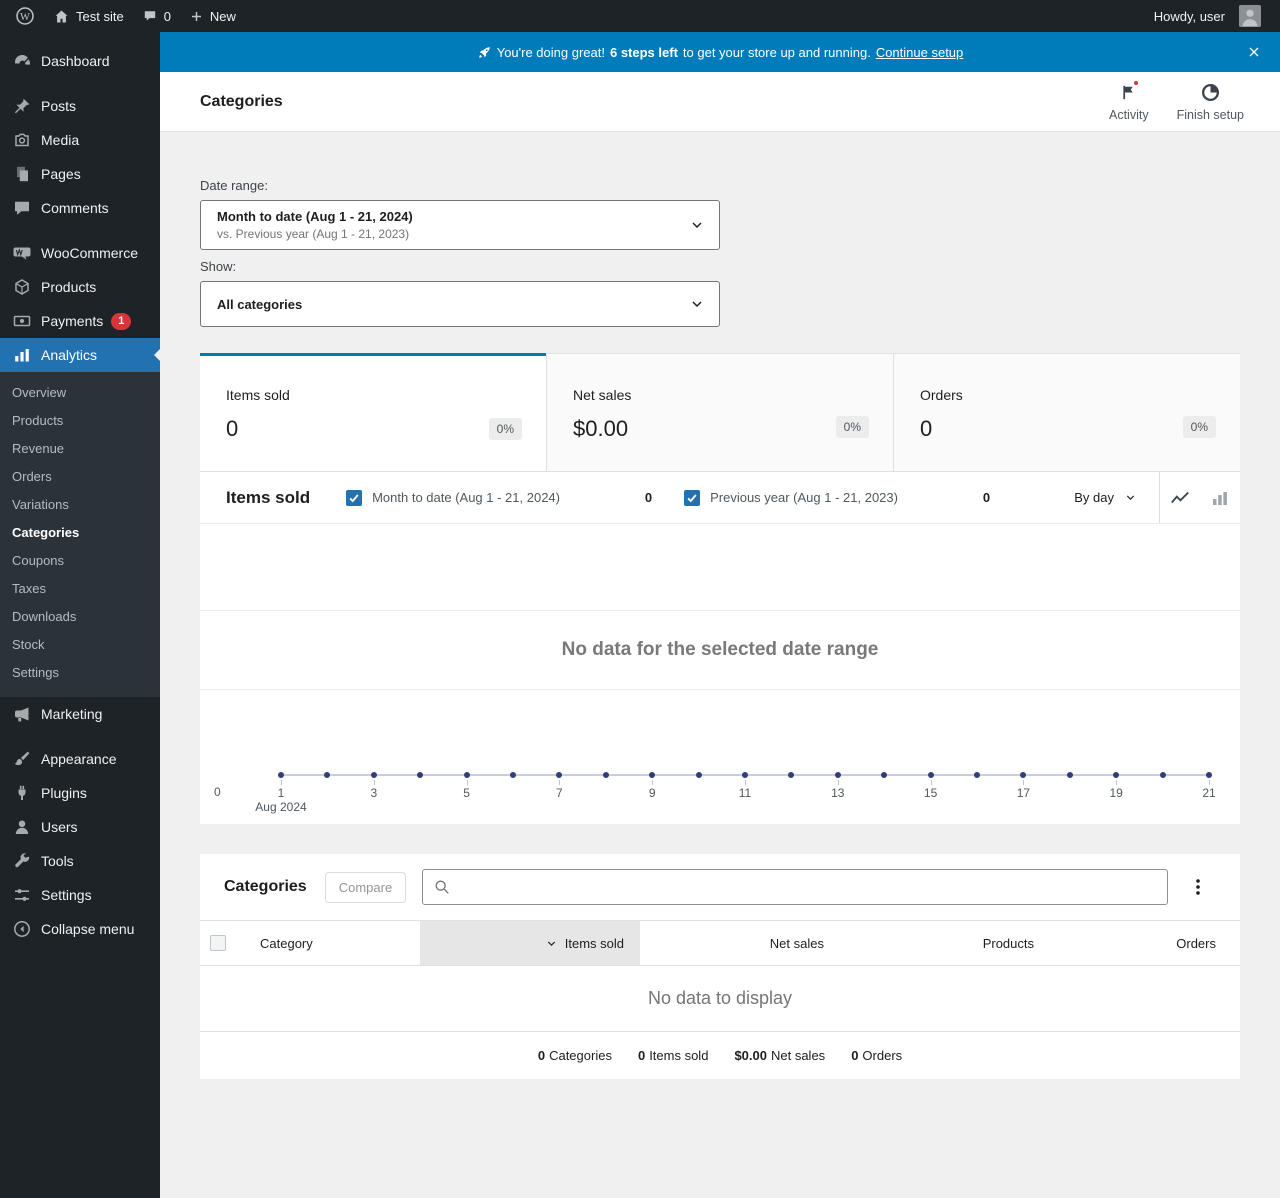  I want to click on sidebar-item-label: Tools, so click(57, 861).